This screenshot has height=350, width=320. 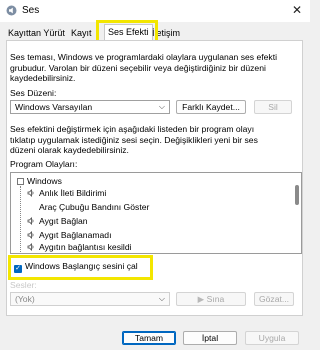 What do you see at coordinates (79, 247) in the screenshot?
I see `list-item: Aygıtın bağlantısı kesildi` at bounding box center [79, 247].